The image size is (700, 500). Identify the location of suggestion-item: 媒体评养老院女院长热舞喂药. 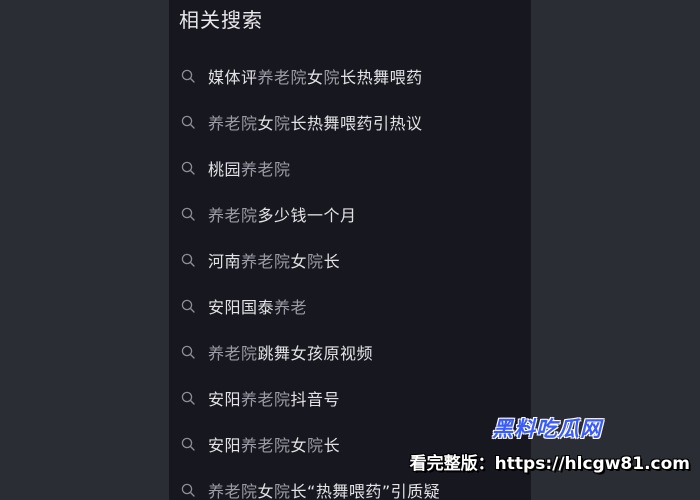
(350, 76).